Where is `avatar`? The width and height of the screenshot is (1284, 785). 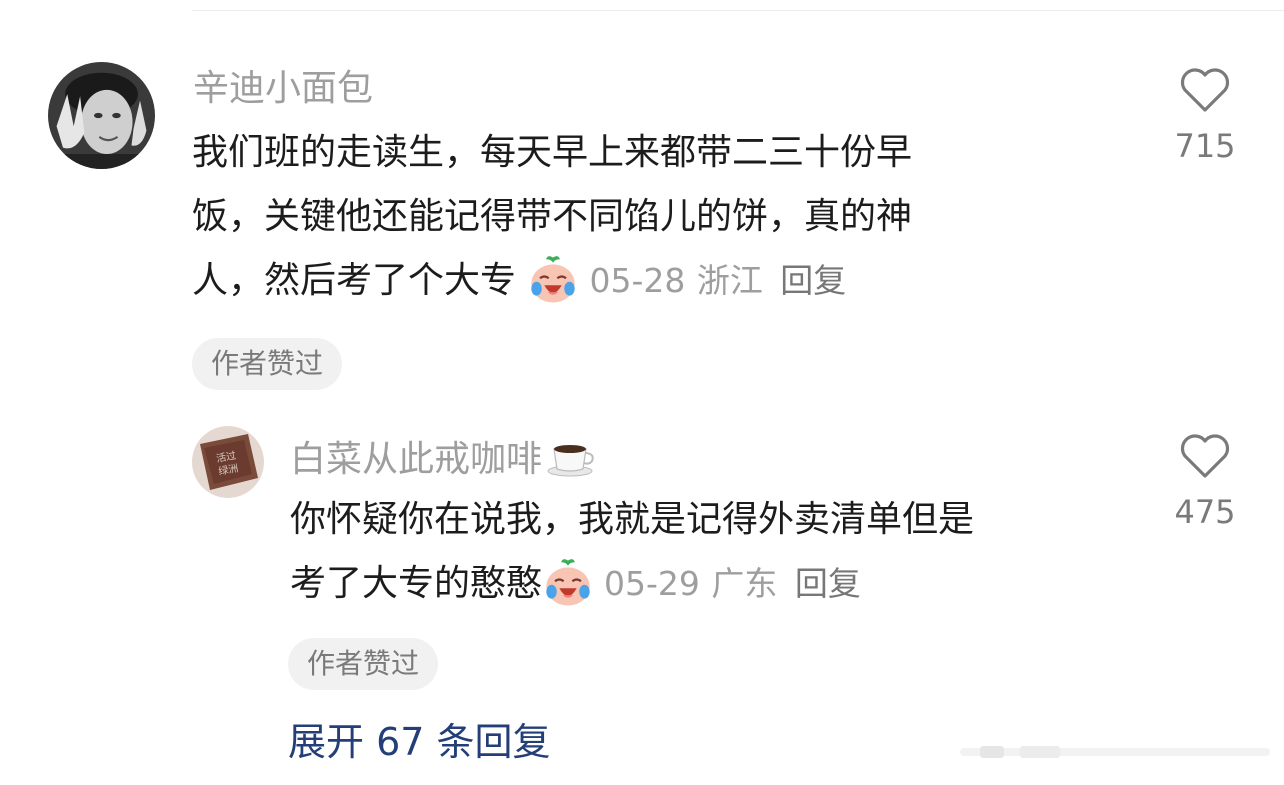 avatar is located at coordinates (101, 115).